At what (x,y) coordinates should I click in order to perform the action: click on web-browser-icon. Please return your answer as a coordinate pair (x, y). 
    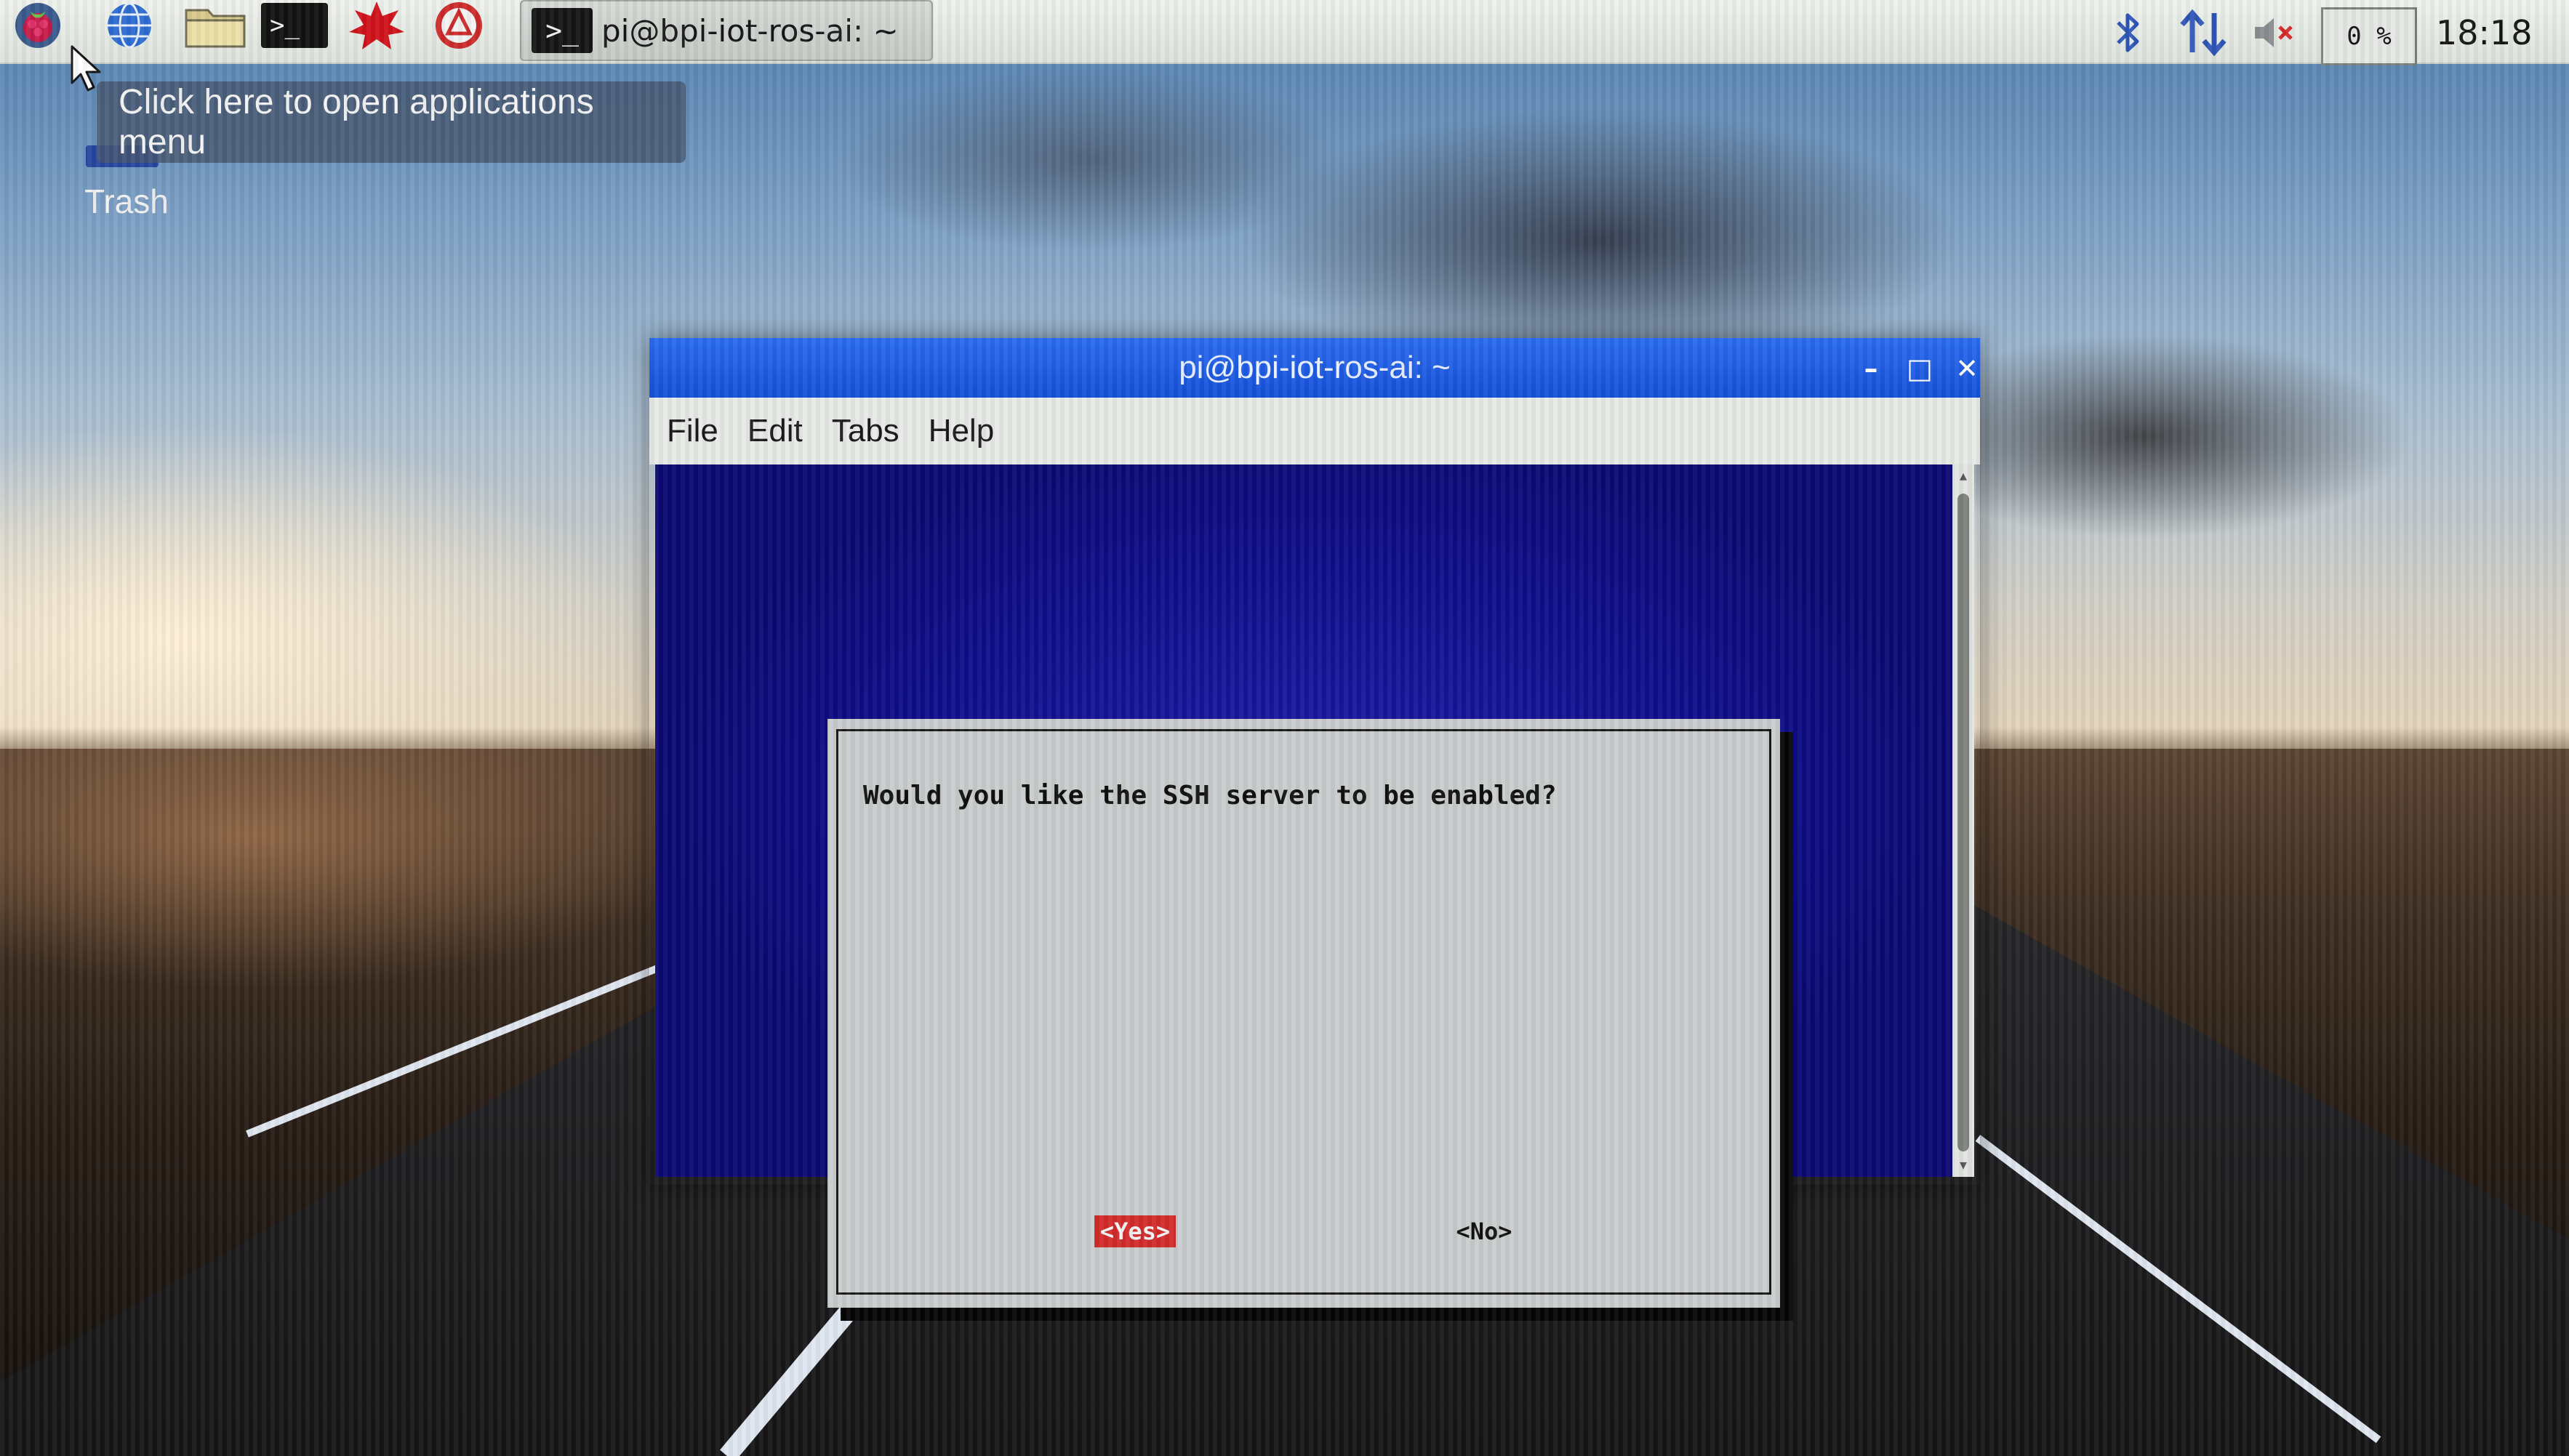
    Looking at the image, I should click on (129, 25).